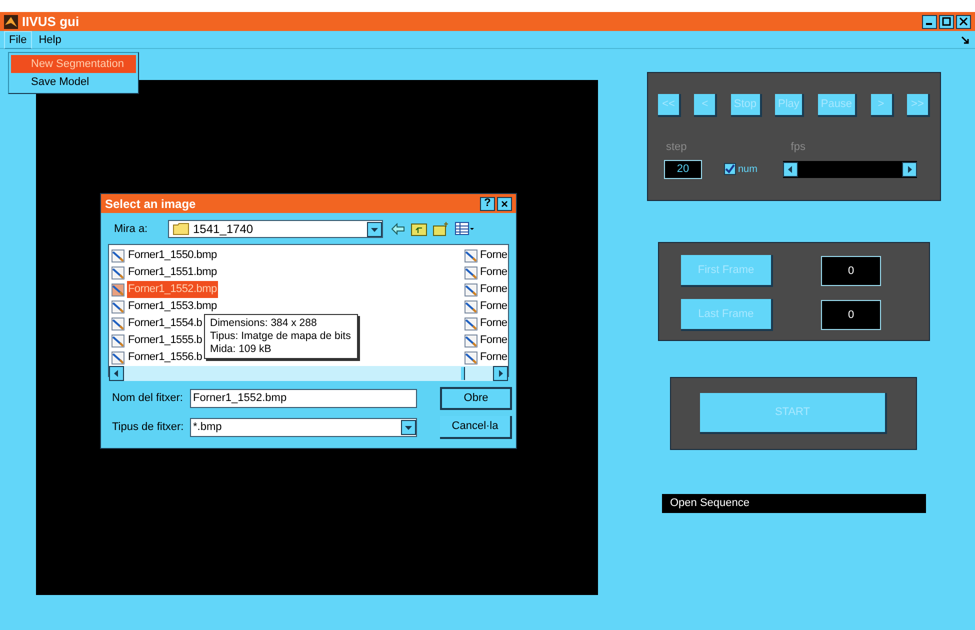 The image size is (975, 630). Describe the element at coordinates (165, 323) in the screenshot. I see `file-name: Forner1_1554.b` at that location.